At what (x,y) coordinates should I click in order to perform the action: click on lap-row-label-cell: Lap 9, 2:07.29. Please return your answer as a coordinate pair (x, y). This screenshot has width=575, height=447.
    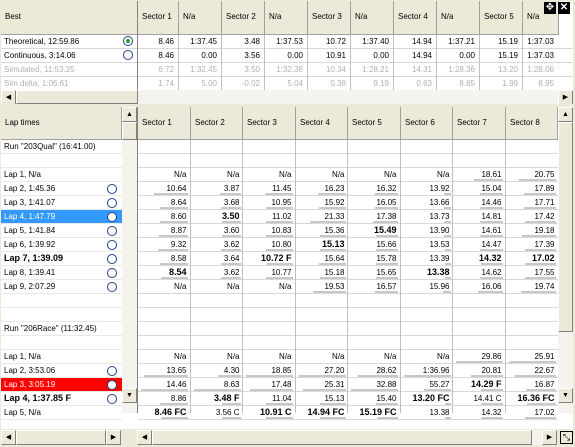
    Looking at the image, I should click on (61, 287).